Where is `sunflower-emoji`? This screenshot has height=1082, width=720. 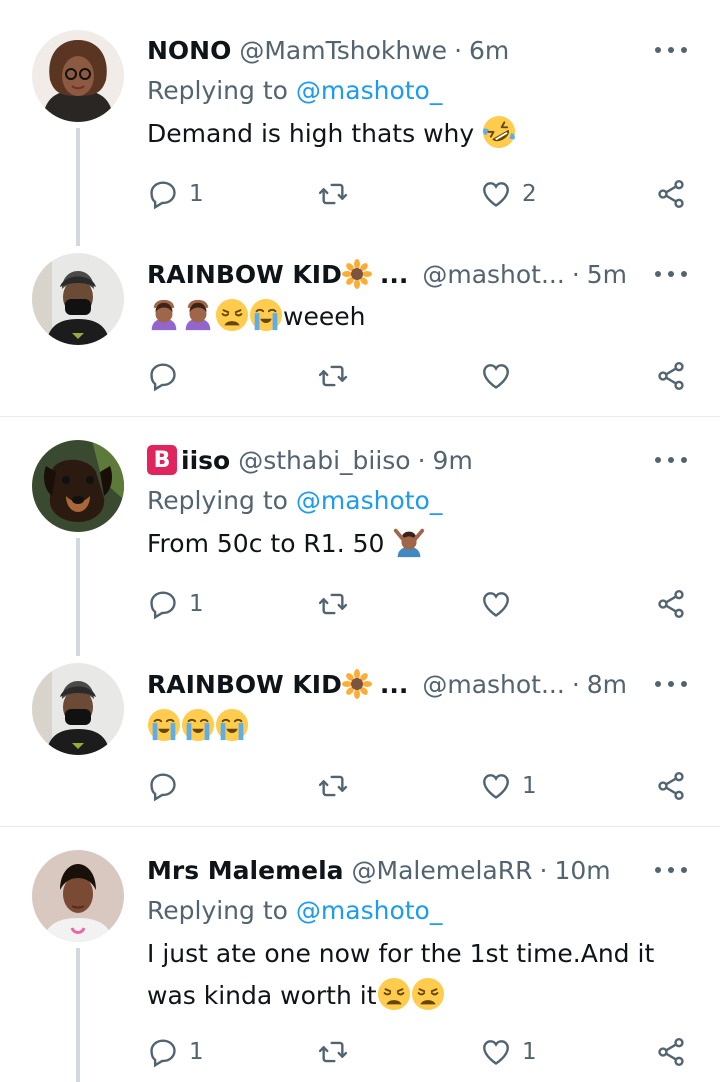
sunflower-emoji is located at coordinates (356, 684).